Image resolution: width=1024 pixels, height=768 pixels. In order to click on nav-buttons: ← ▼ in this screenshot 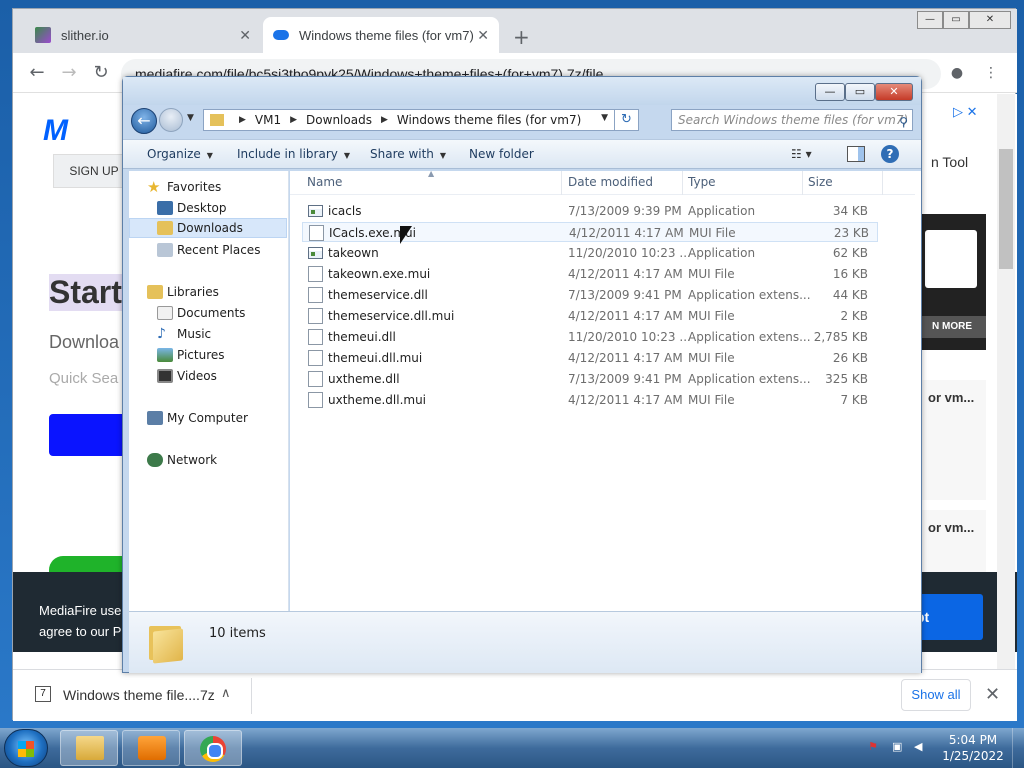, I will do `click(165, 121)`.